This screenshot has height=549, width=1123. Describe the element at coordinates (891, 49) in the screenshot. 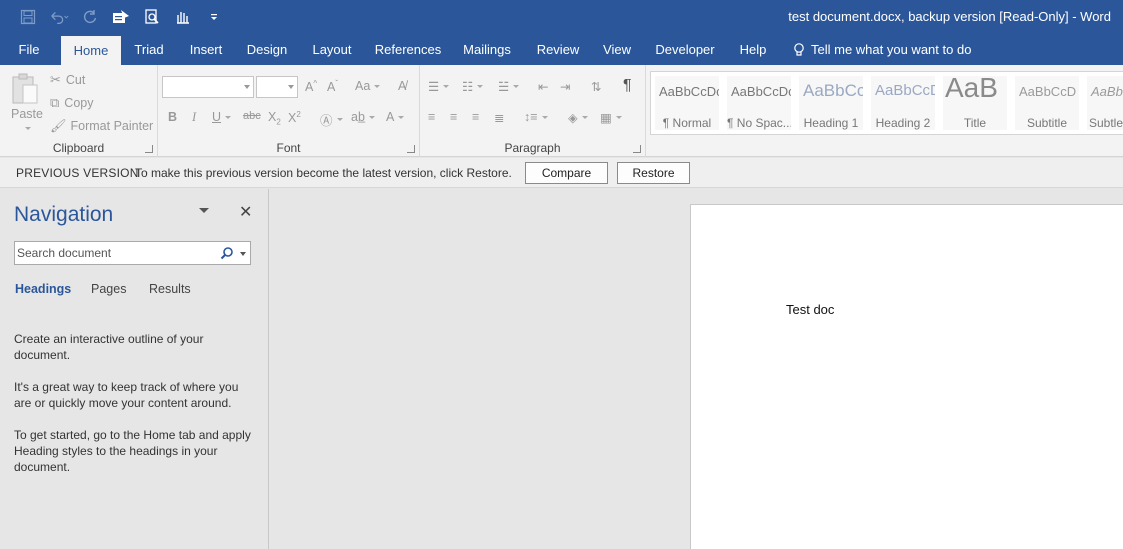

I see `tell-me-text: Tell me what you want to do` at that location.